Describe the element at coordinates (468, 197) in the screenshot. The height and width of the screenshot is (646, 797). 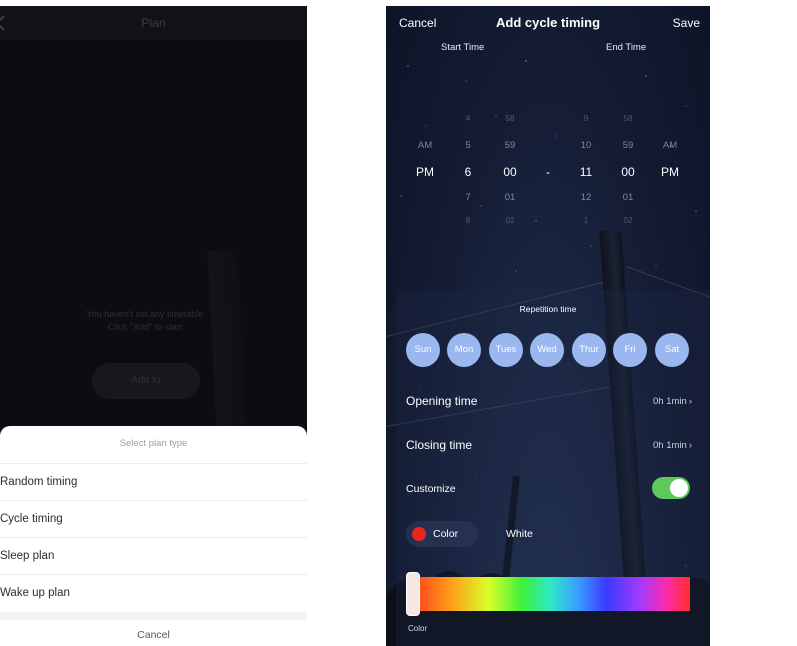
I see `wheel-item: 7` at that location.